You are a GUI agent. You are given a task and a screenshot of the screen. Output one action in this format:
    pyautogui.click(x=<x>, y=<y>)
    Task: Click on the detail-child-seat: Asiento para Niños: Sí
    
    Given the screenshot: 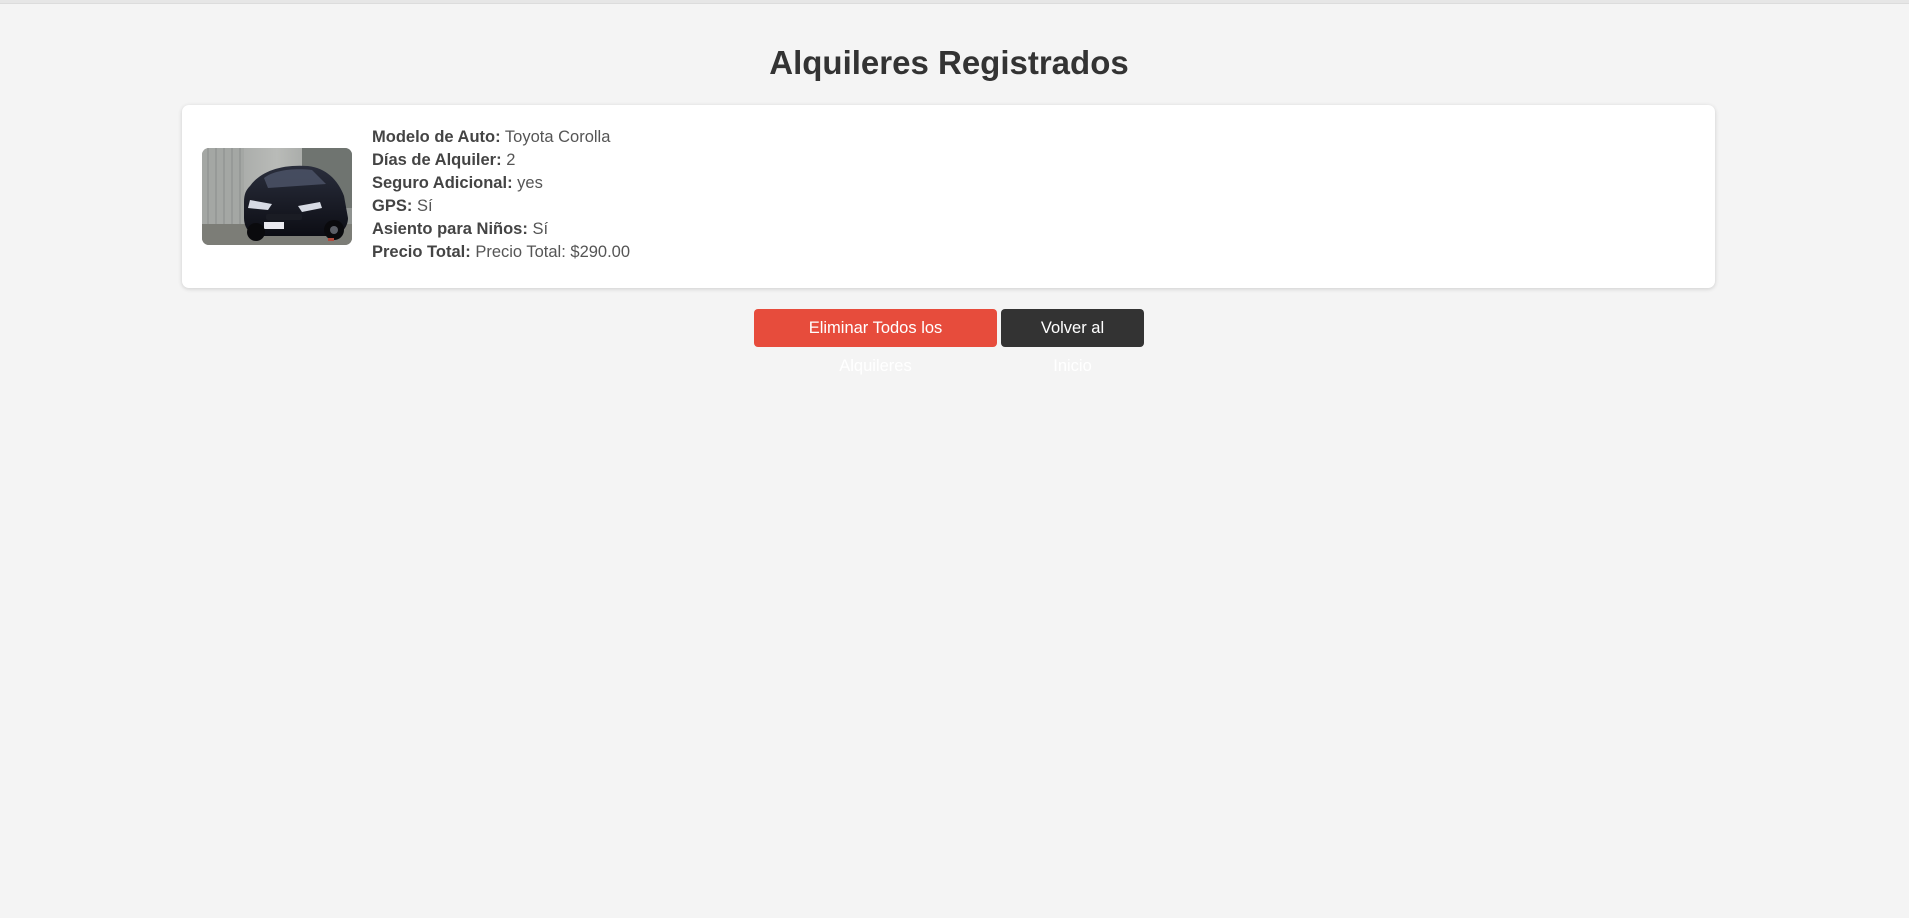 What is the action you would take?
    pyautogui.click(x=501, y=229)
    